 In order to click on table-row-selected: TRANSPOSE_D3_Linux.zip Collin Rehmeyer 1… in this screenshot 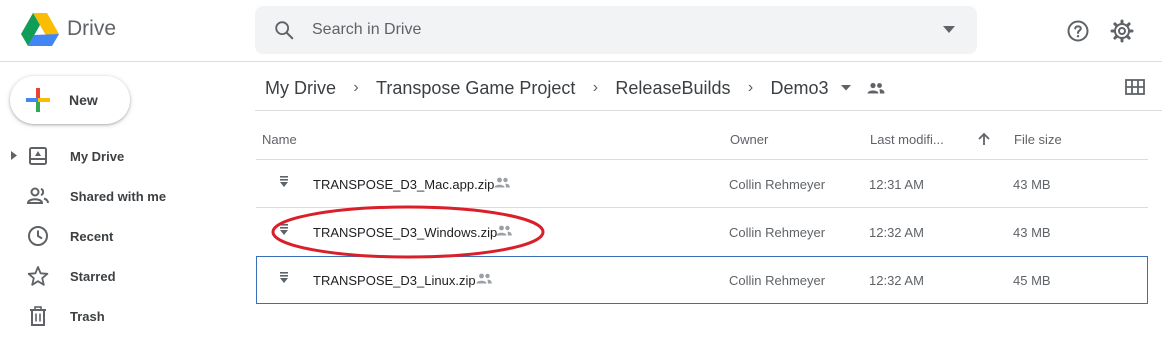, I will do `click(702, 280)`.